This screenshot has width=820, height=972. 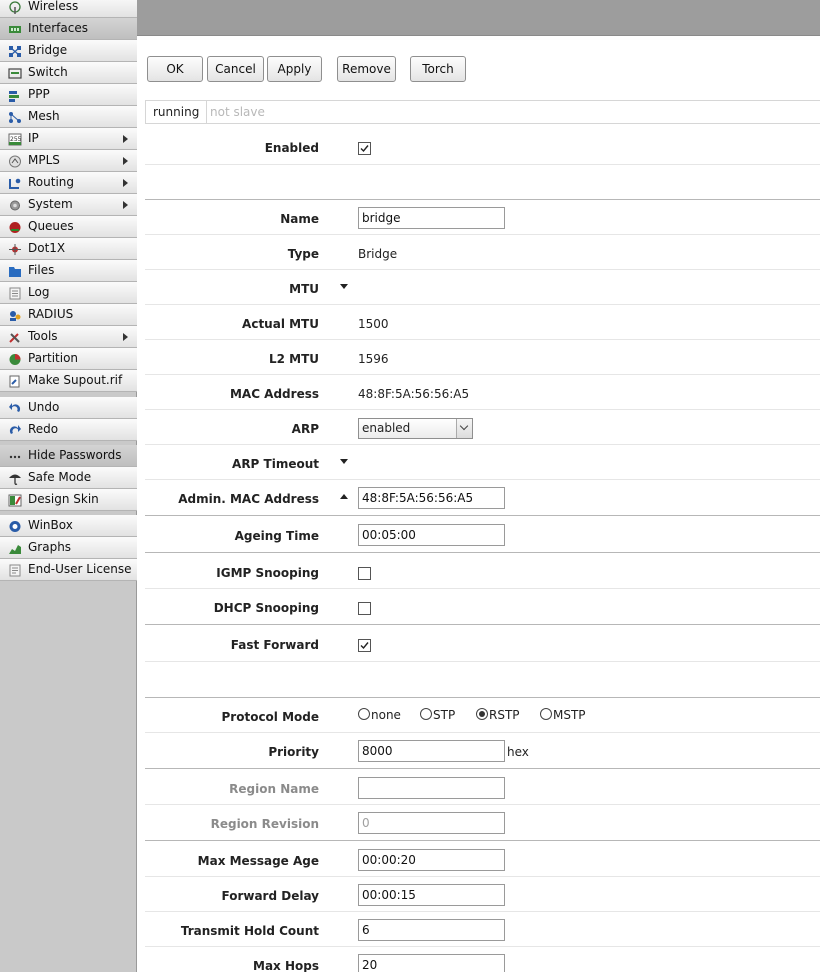 What do you see at coordinates (63, 499) in the screenshot?
I see `sidebar-item-label: Design Skin` at bounding box center [63, 499].